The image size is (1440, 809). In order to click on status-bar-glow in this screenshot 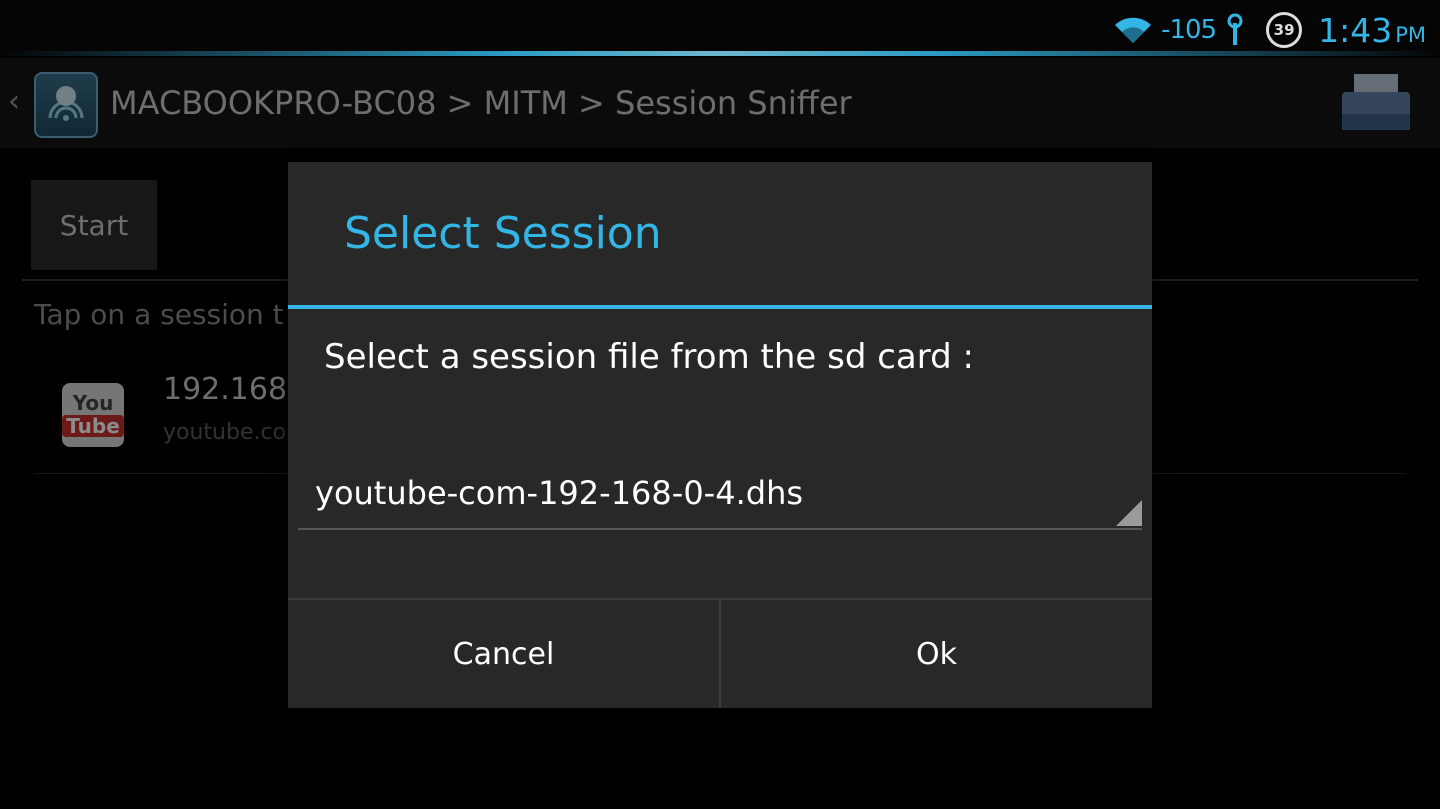, I will do `click(720, 53)`.